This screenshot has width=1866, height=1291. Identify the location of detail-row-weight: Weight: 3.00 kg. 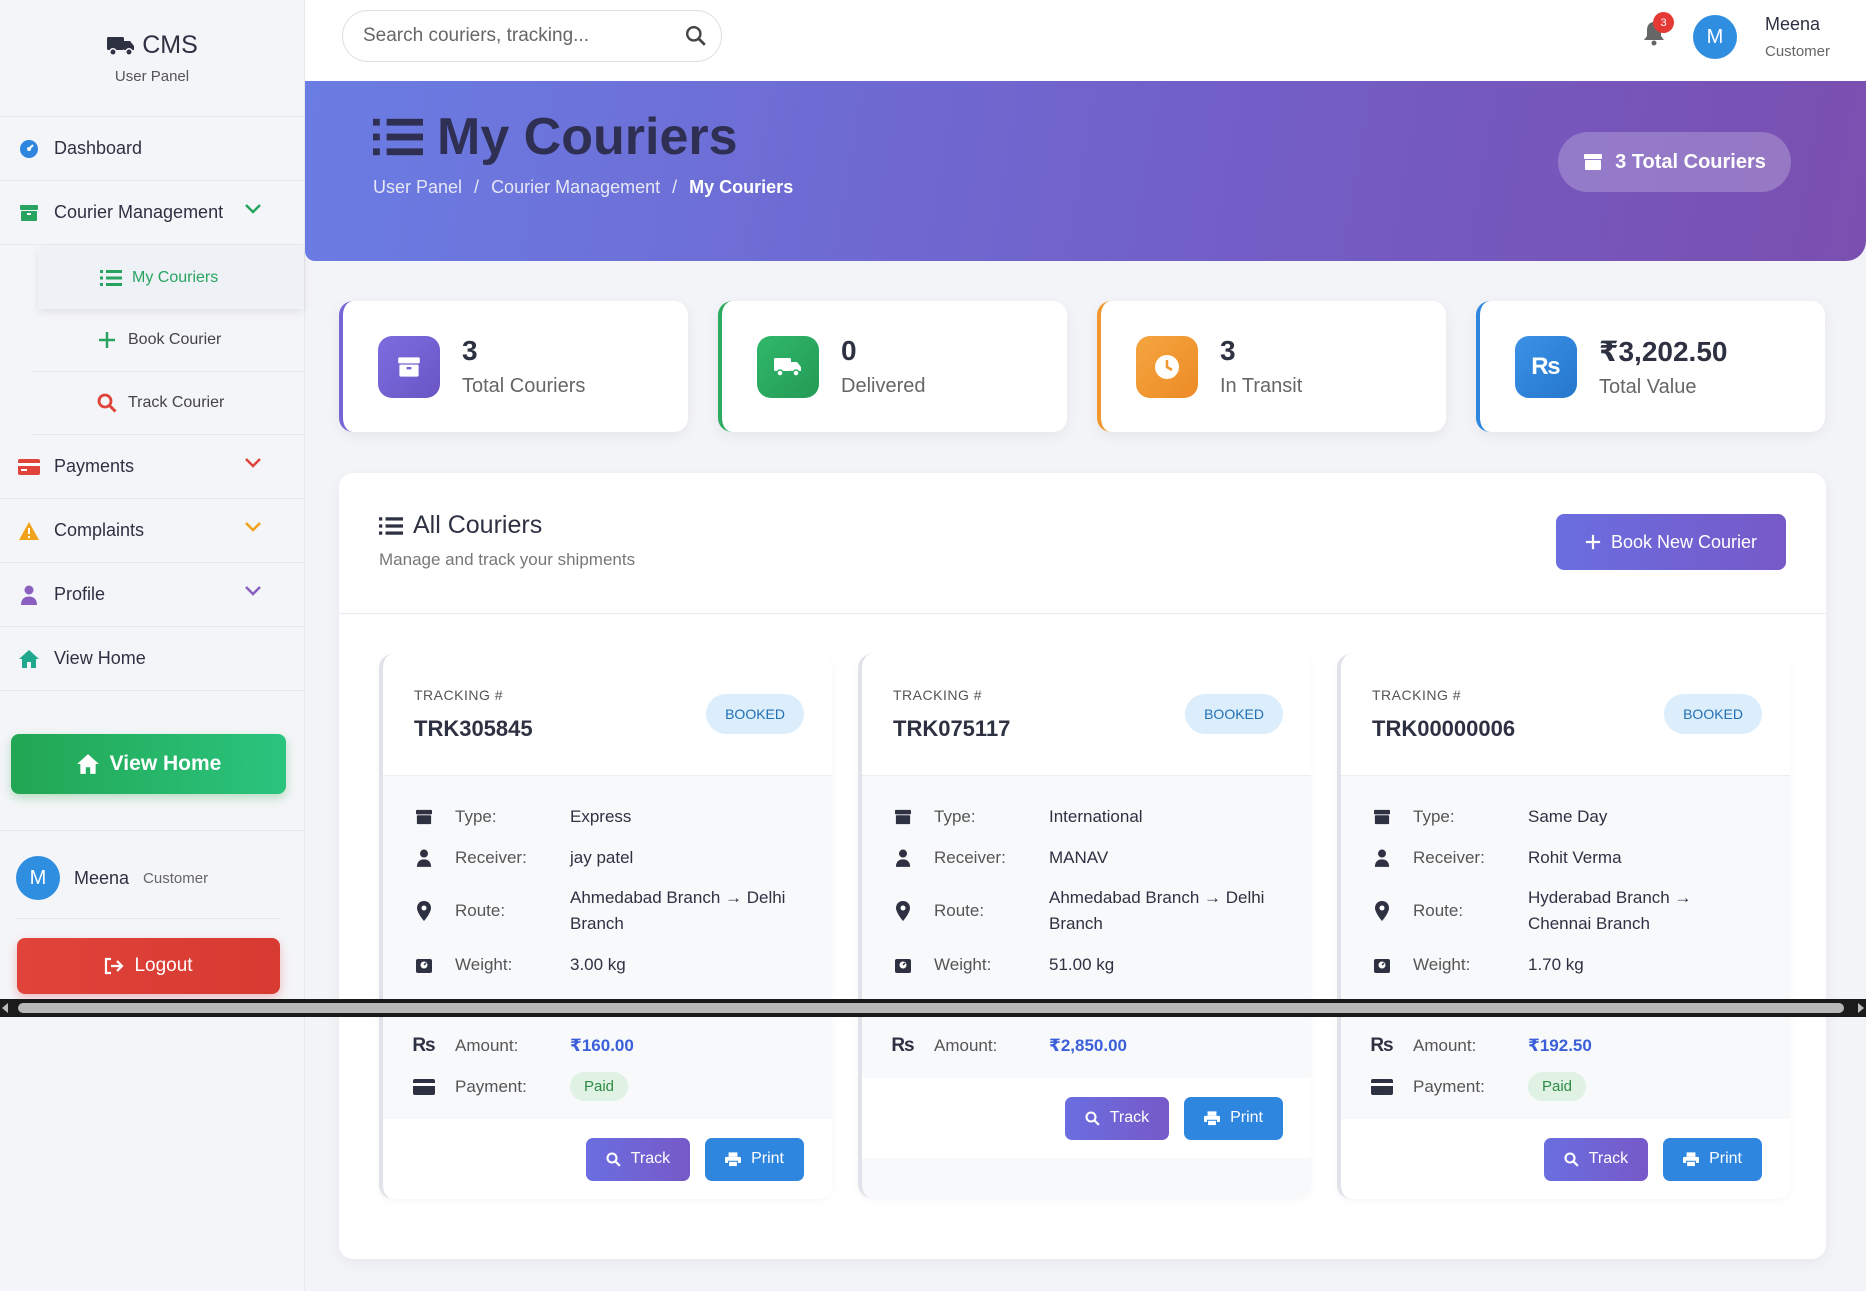
(607, 964).